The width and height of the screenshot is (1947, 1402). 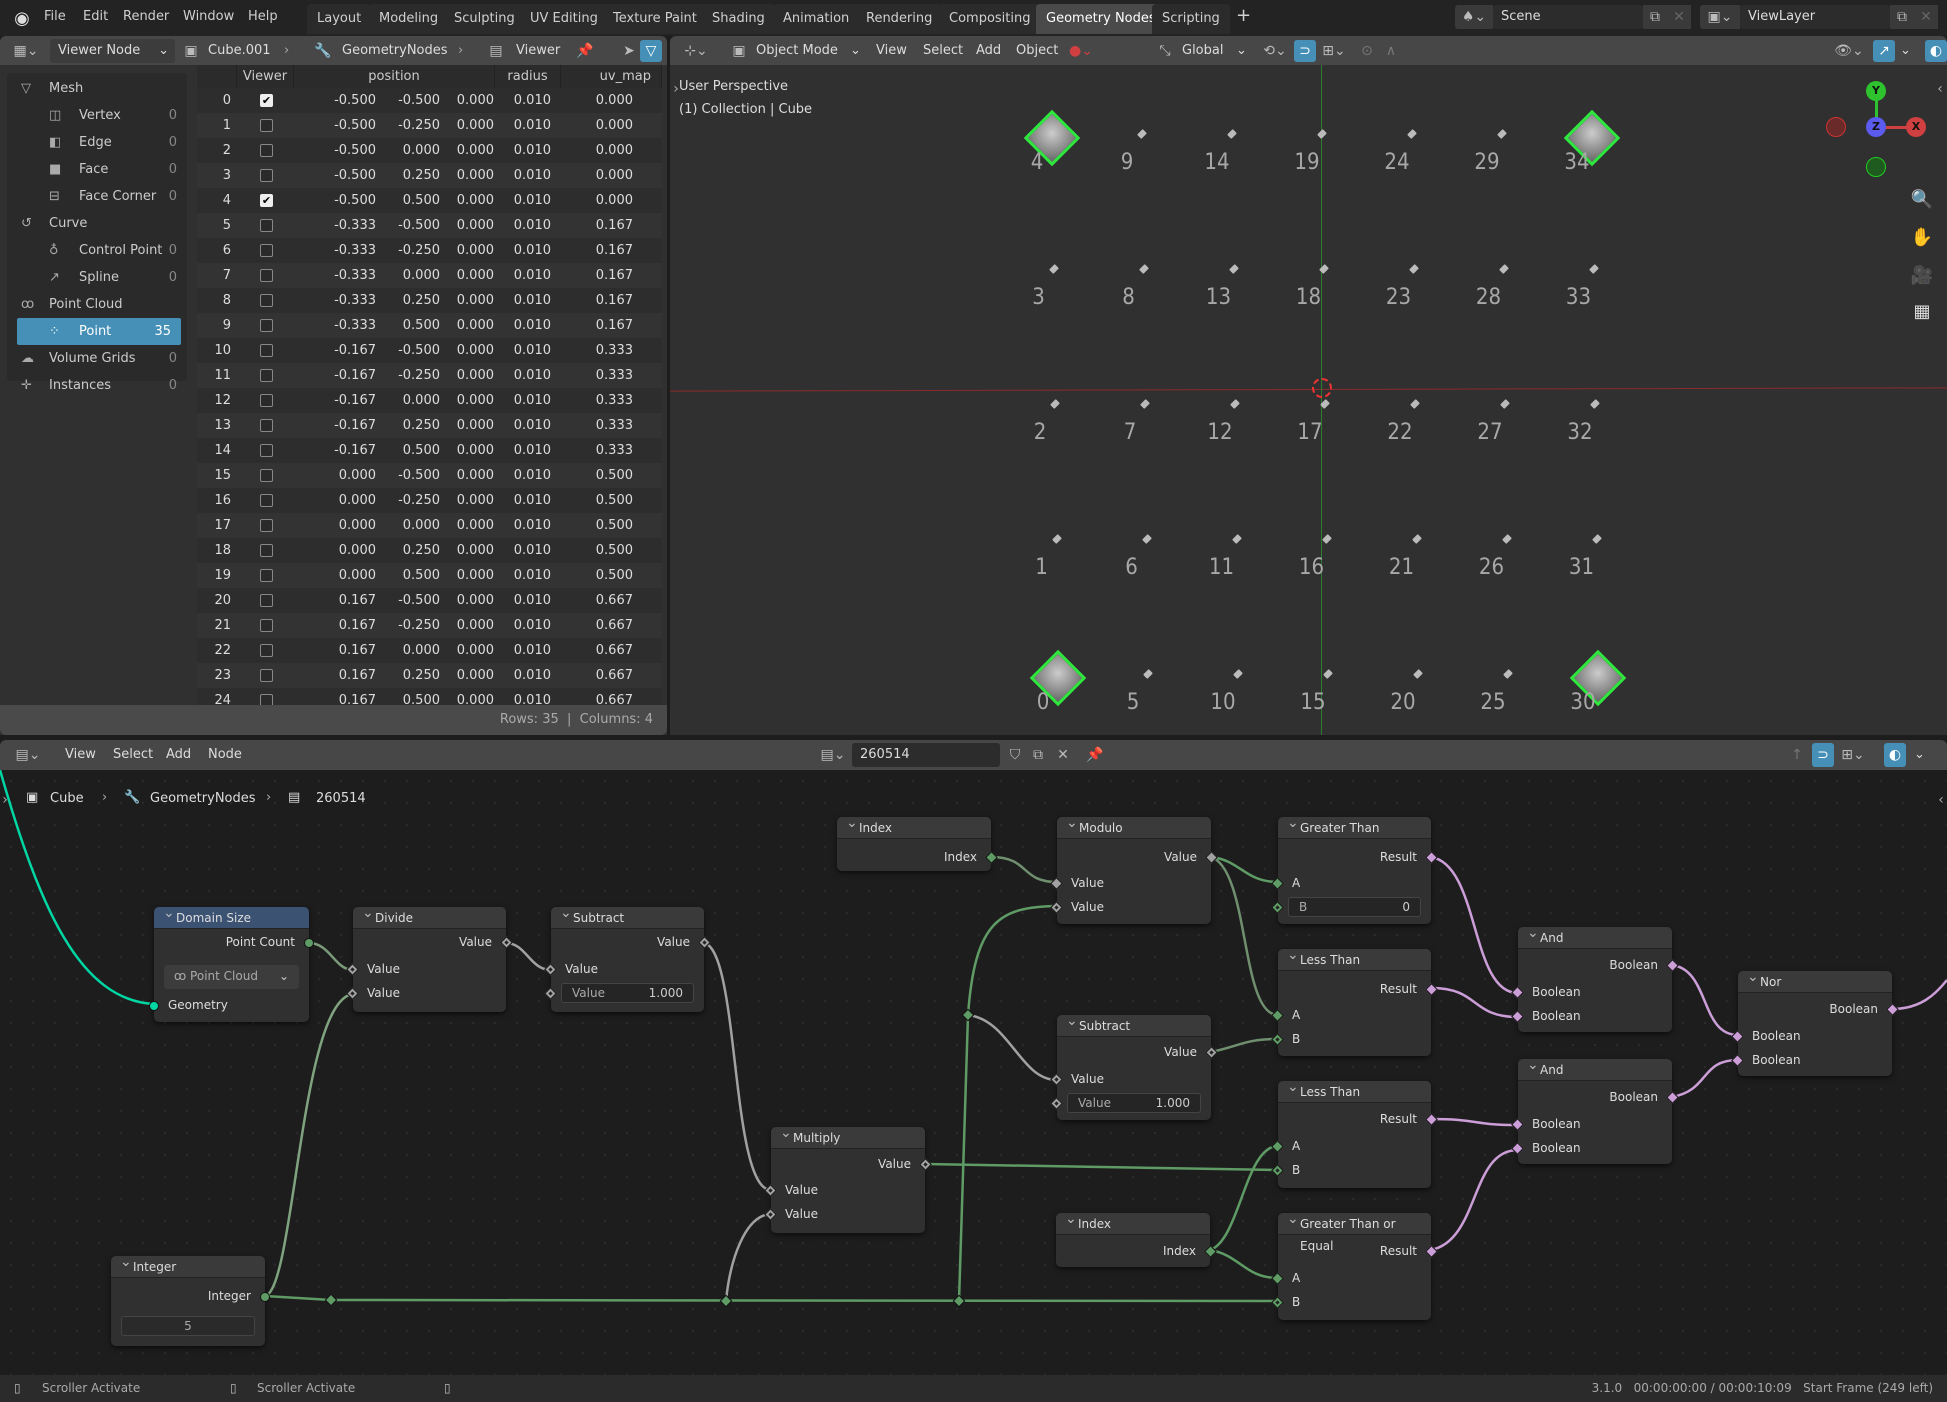 I want to click on tree-item-face: ■ Face 0, so click(x=97, y=169).